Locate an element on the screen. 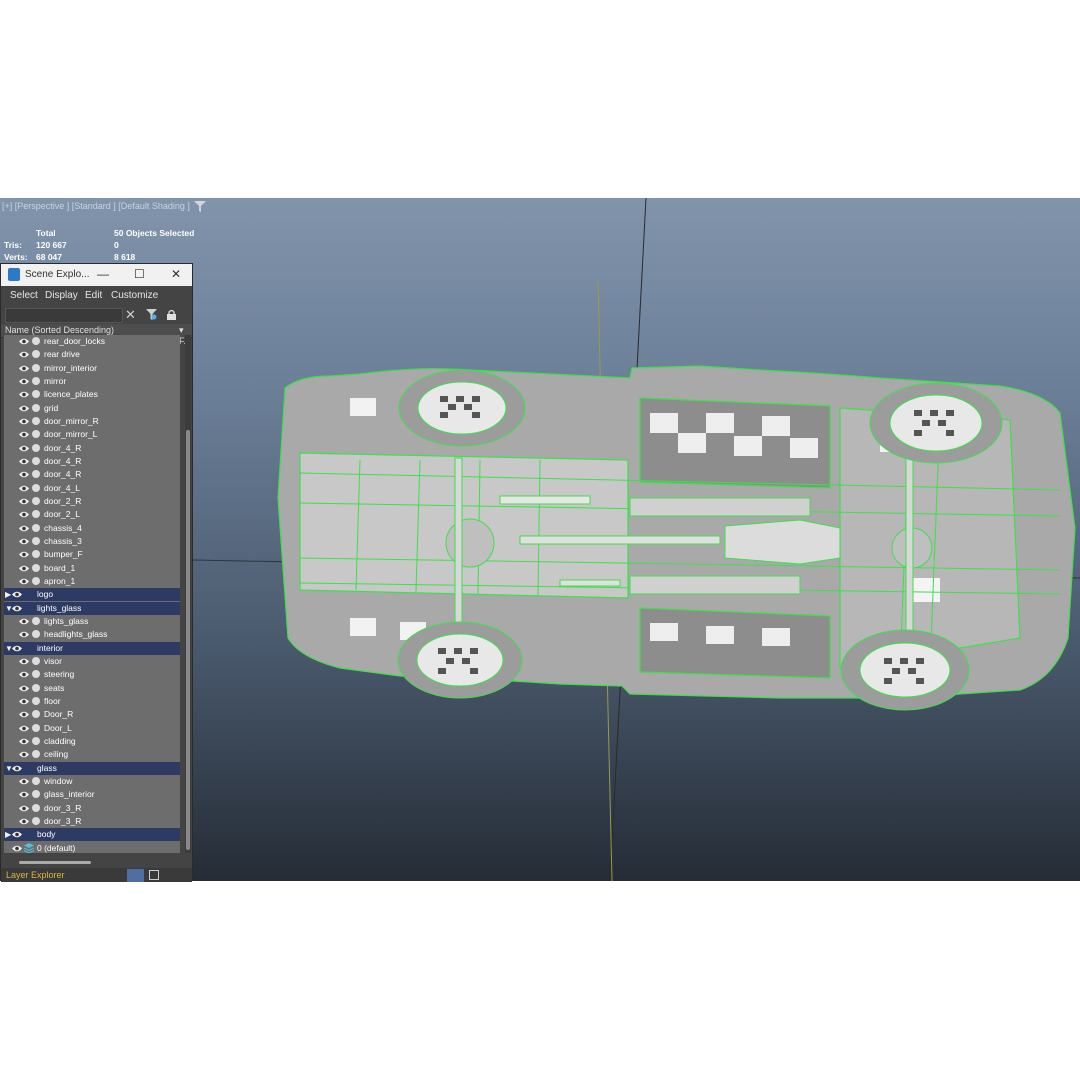  menu-display: Display is located at coordinates (61, 295).